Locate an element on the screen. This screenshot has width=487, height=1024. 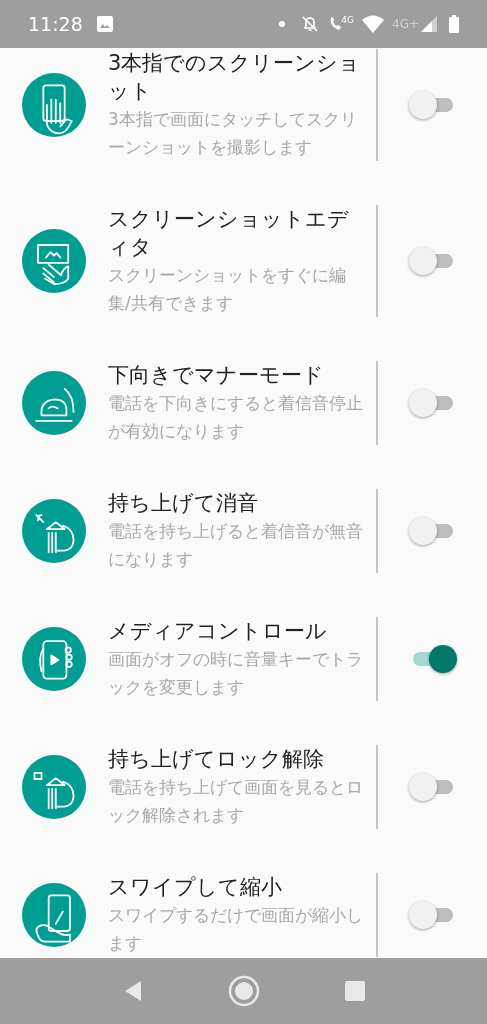
bell-off-icon is located at coordinates (310, 24).